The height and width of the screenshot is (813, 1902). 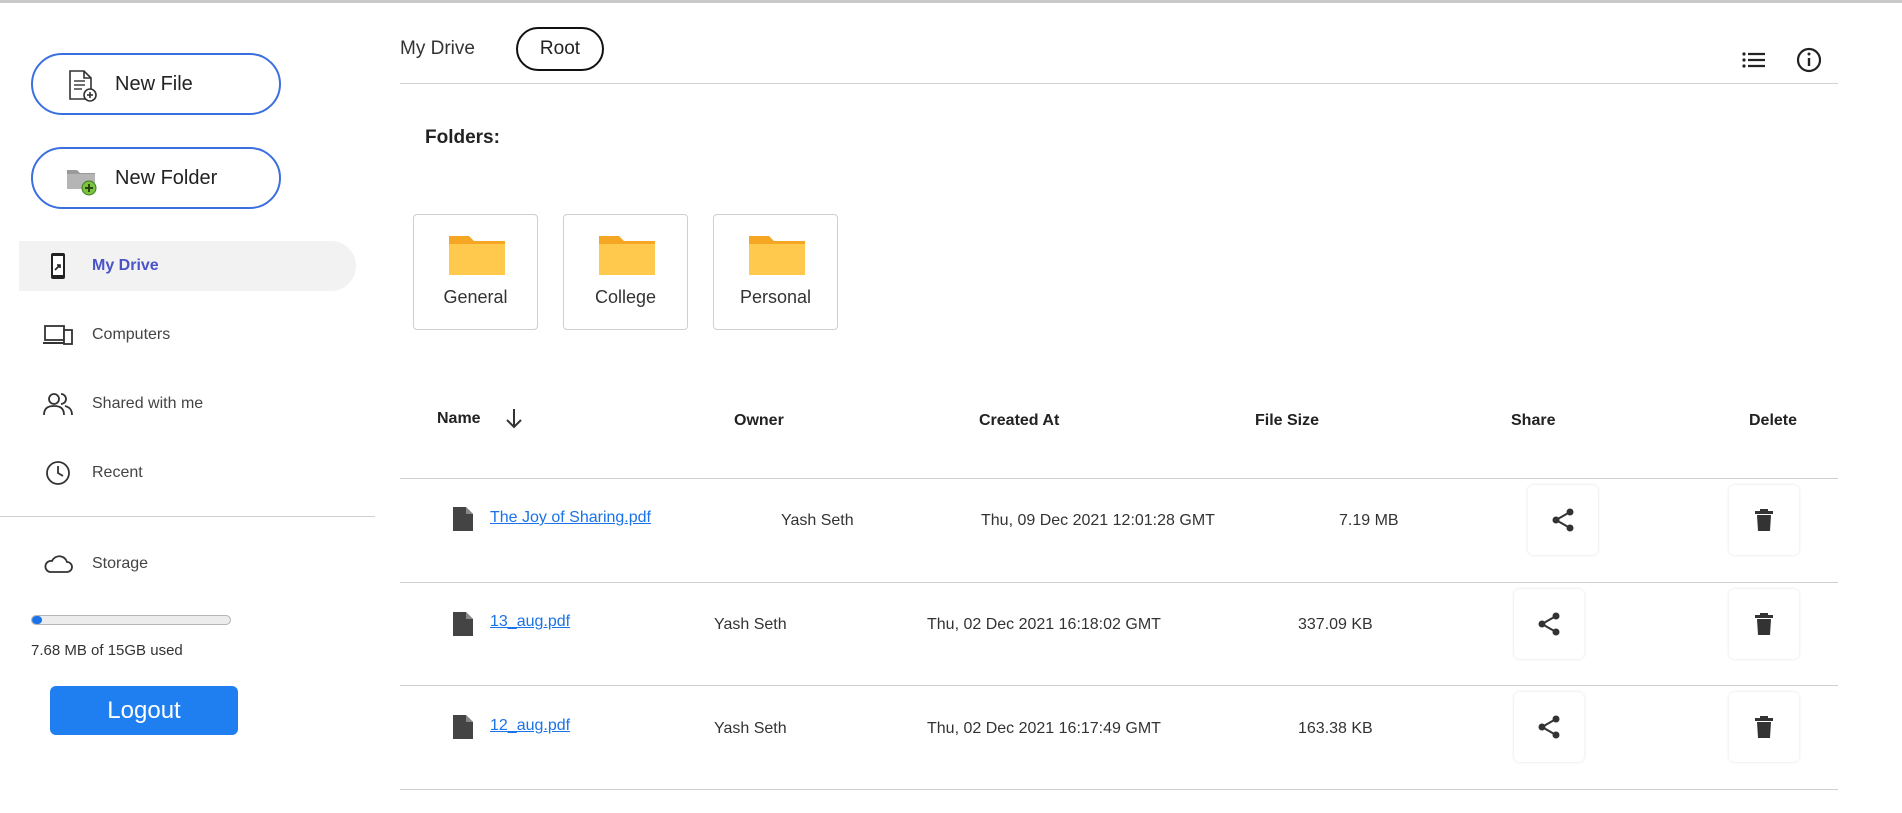 What do you see at coordinates (82, 183) in the screenshot?
I see `new-folder-icon` at bounding box center [82, 183].